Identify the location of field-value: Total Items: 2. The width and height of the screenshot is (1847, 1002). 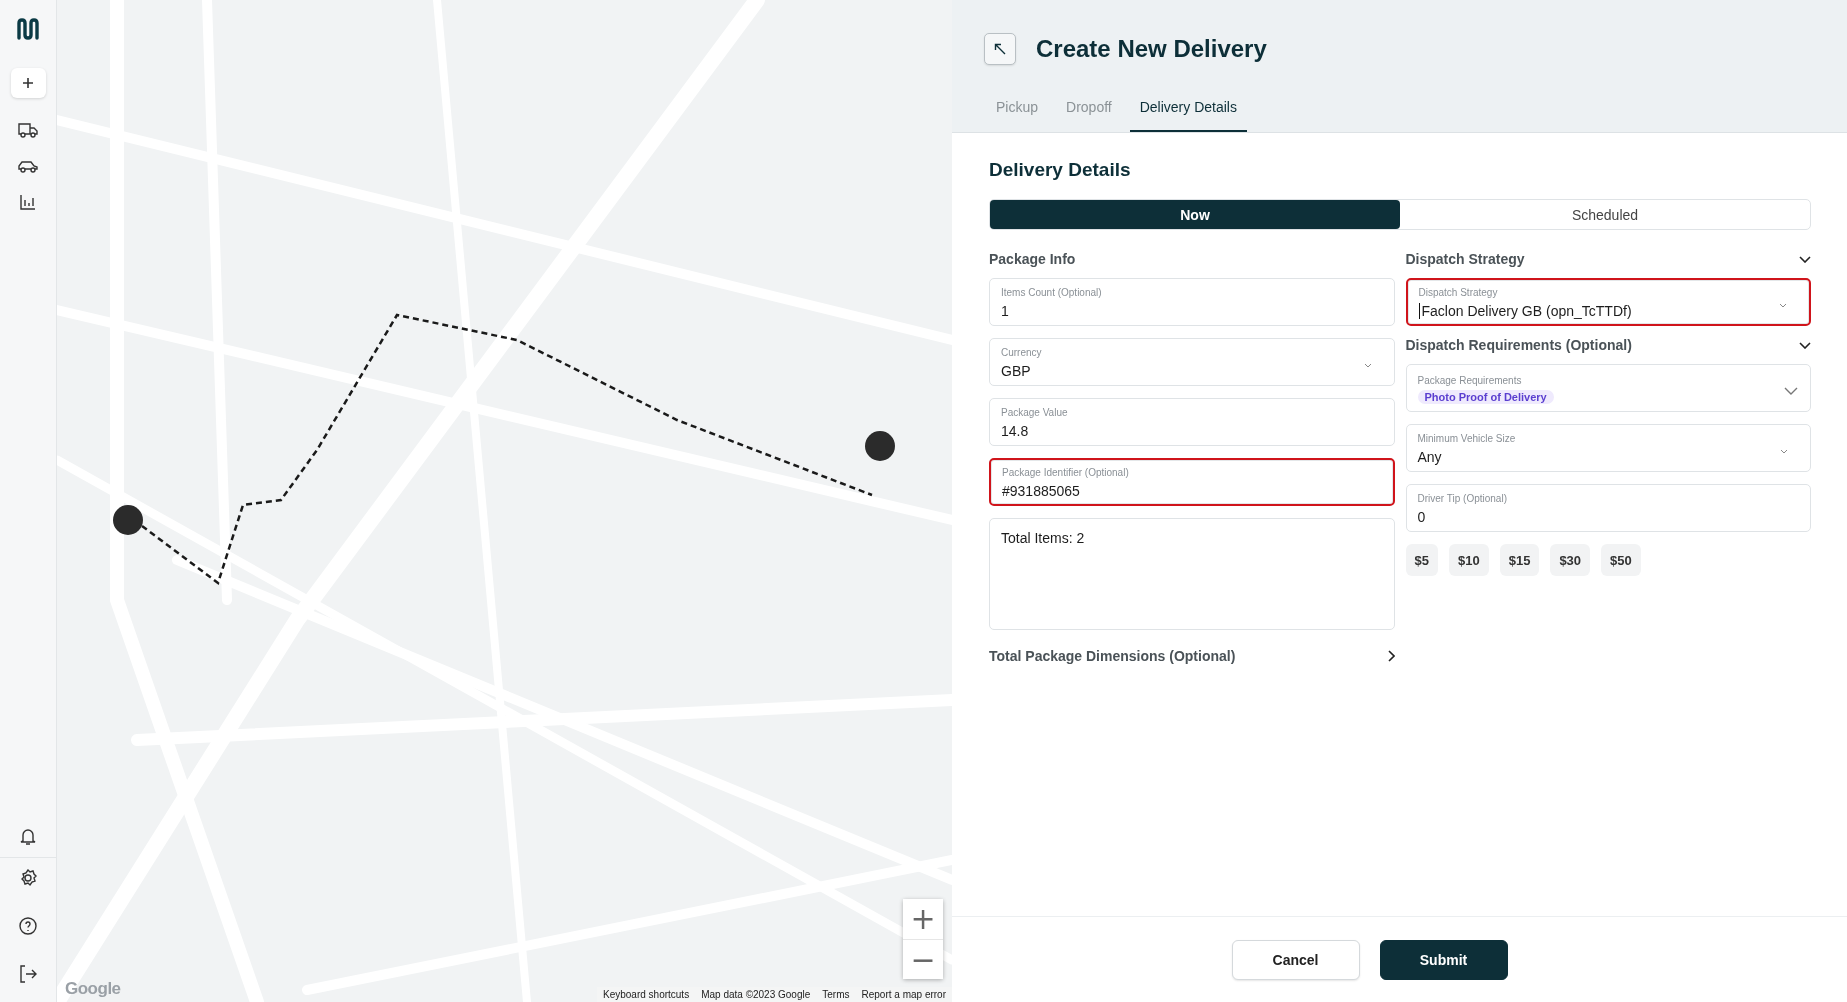
(1043, 538).